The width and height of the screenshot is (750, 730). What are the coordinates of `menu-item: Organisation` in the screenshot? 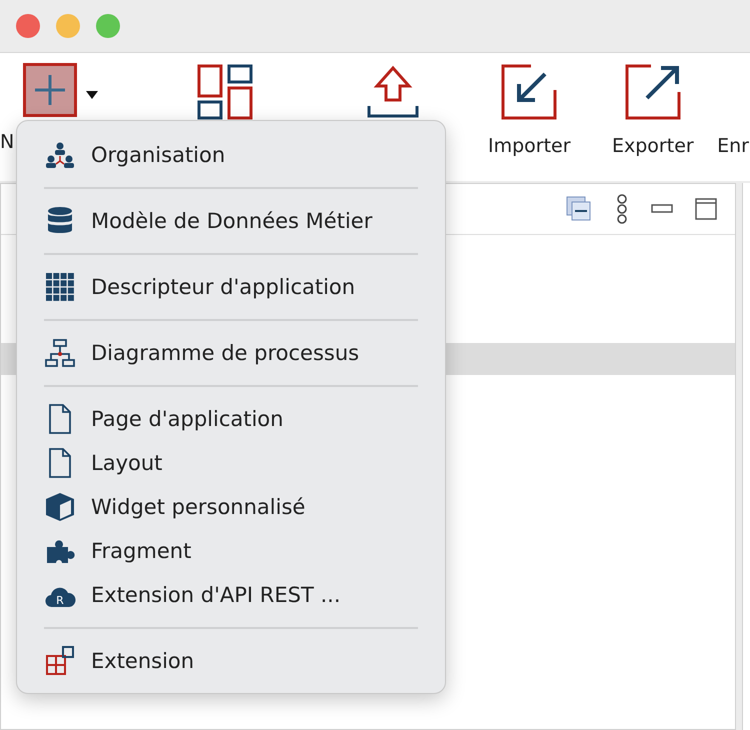 It's located at (231, 155).